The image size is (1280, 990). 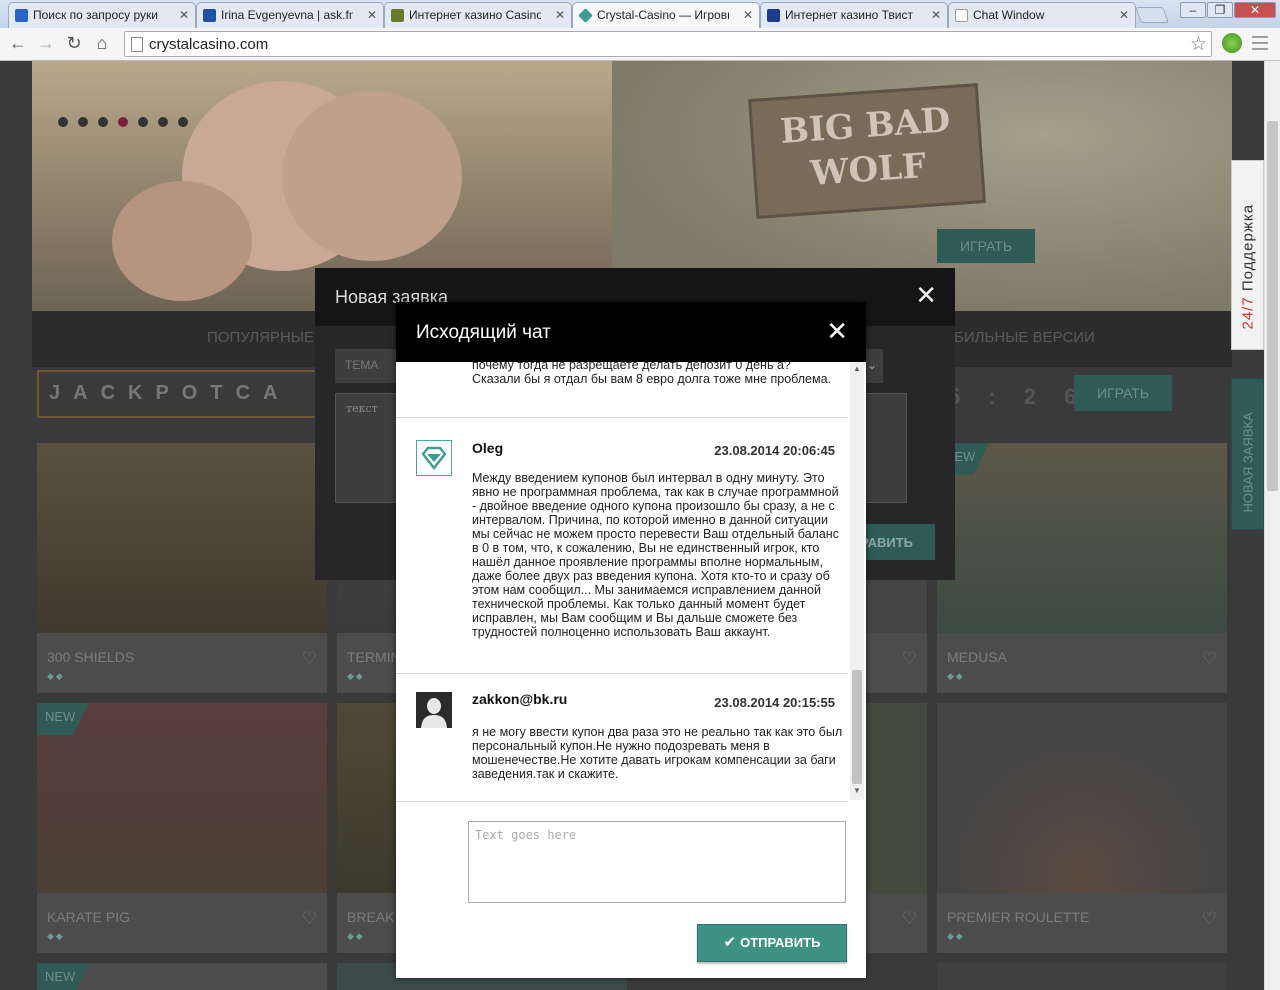 What do you see at coordinates (102, 44) in the screenshot?
I see `home-icon: ⌂` at bounding box center [102, 44].